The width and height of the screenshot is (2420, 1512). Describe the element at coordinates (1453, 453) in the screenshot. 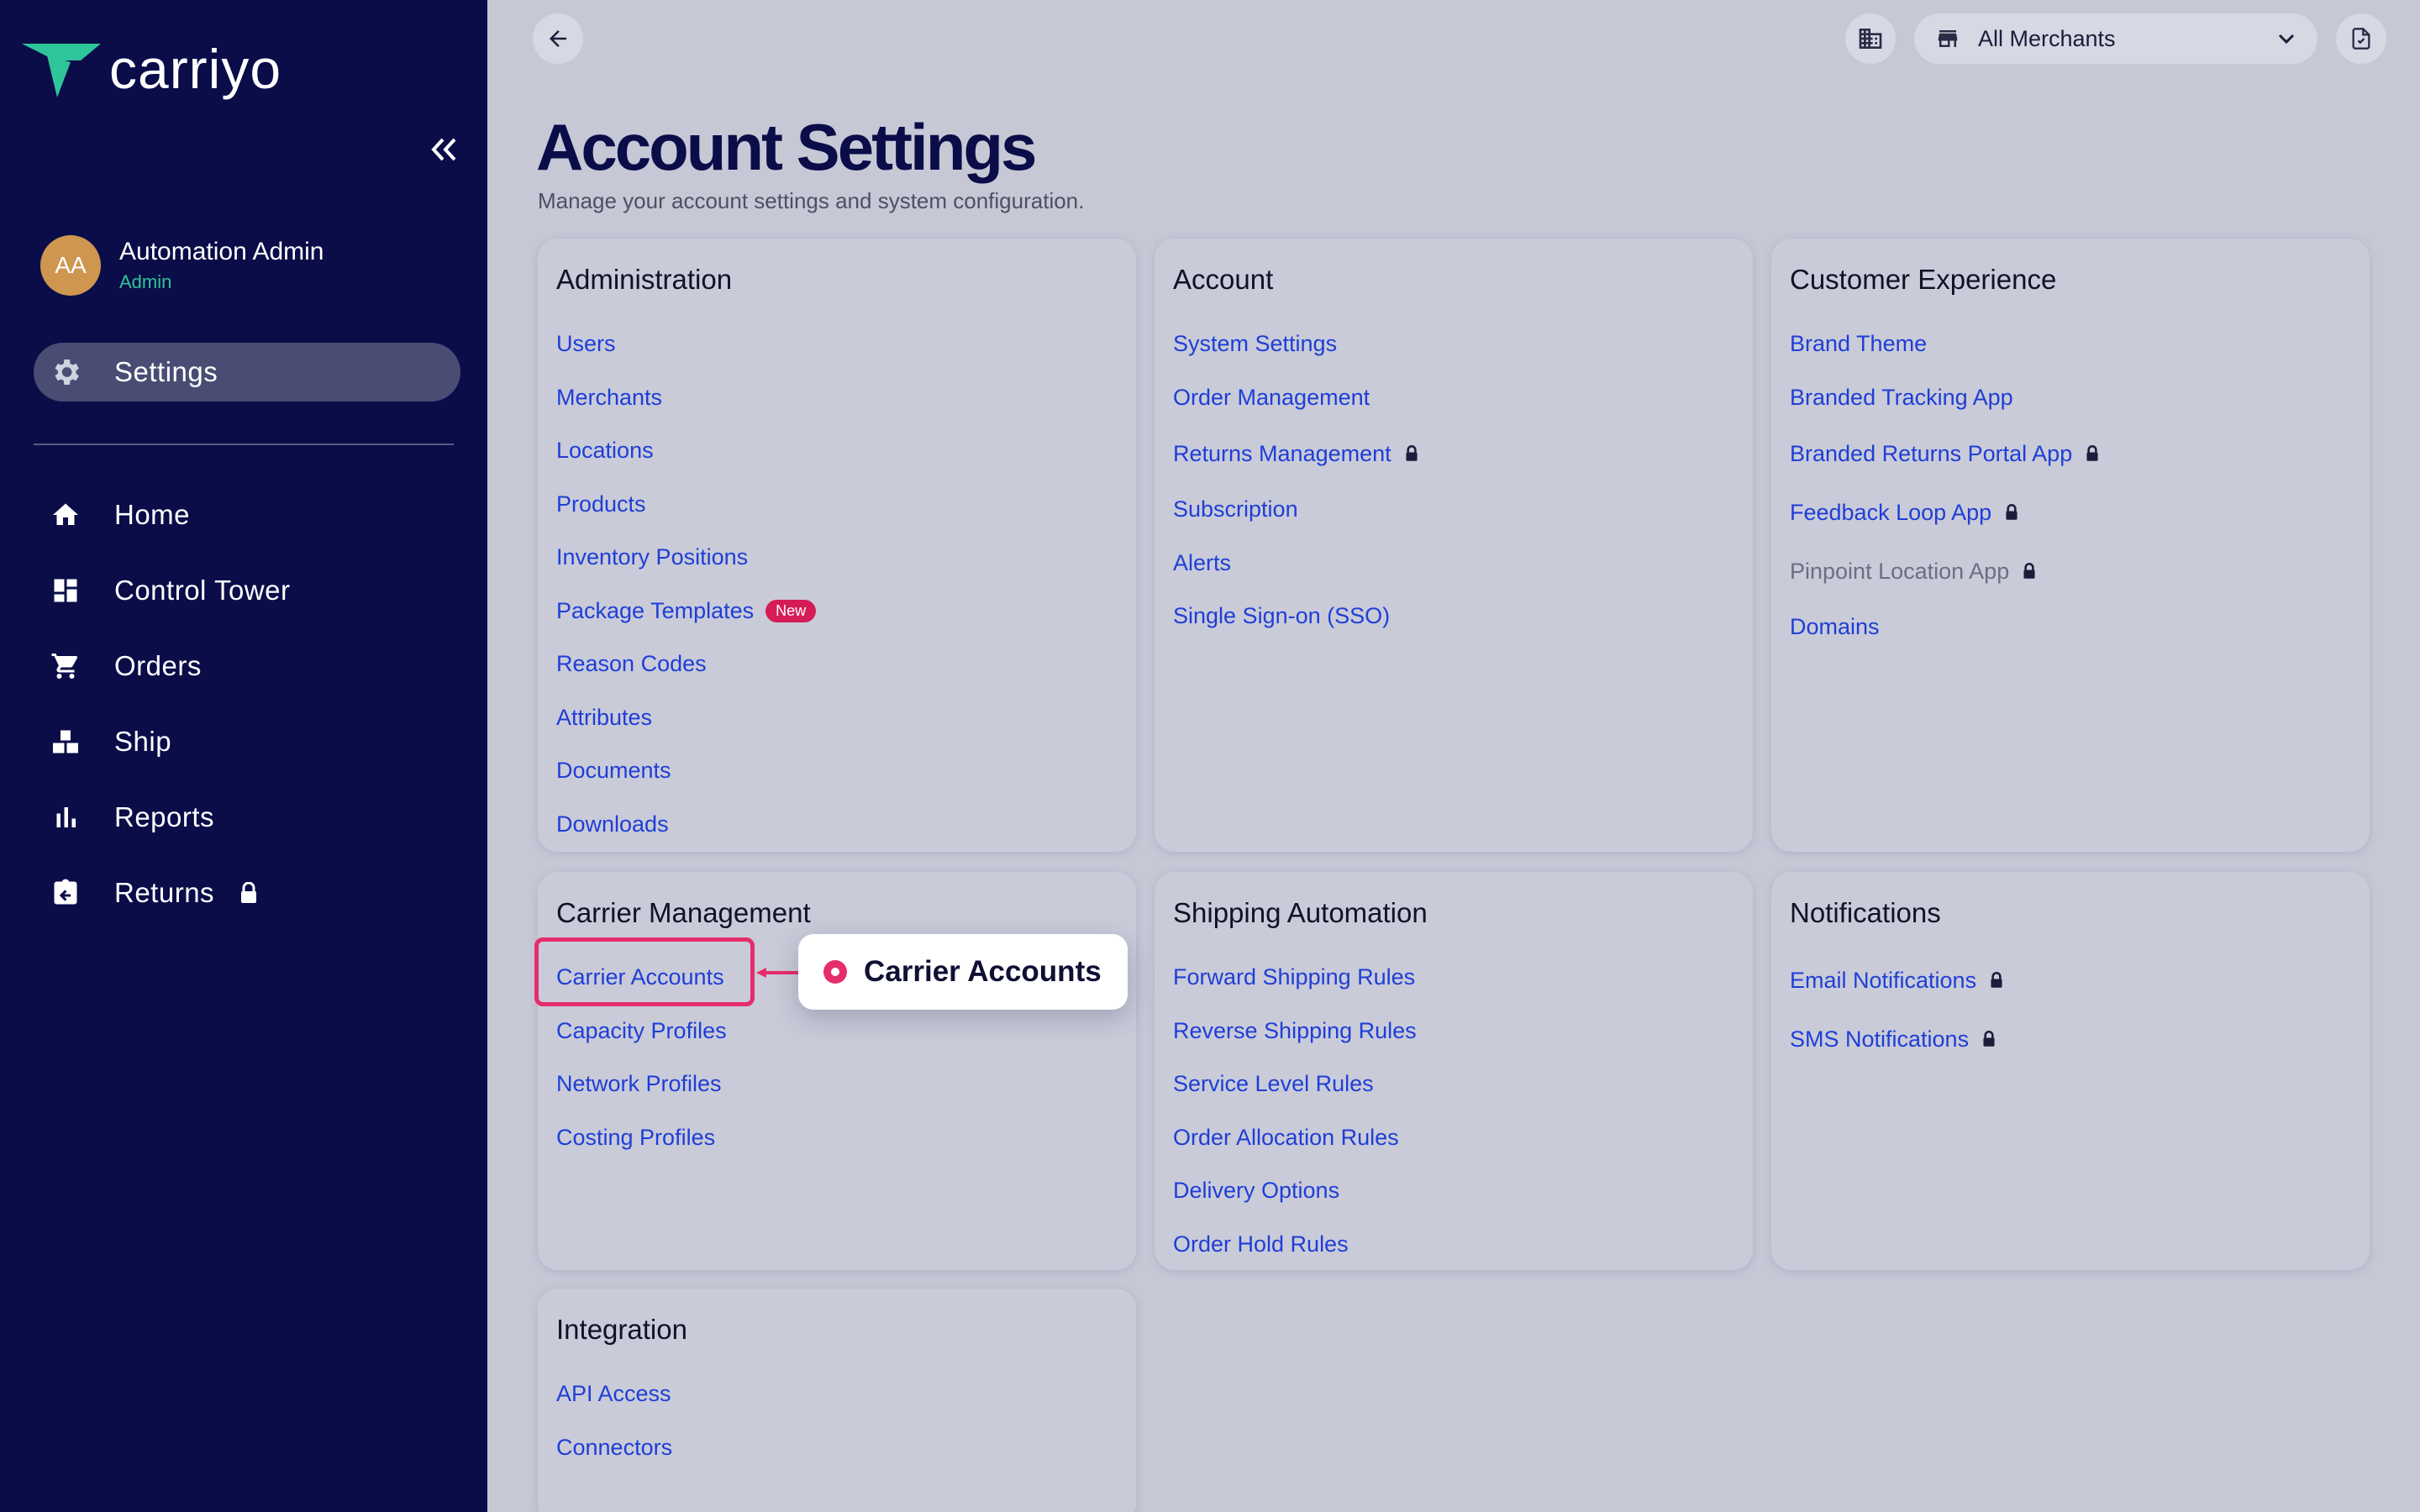

I see `link-returns-management: Returns Management` at that location.